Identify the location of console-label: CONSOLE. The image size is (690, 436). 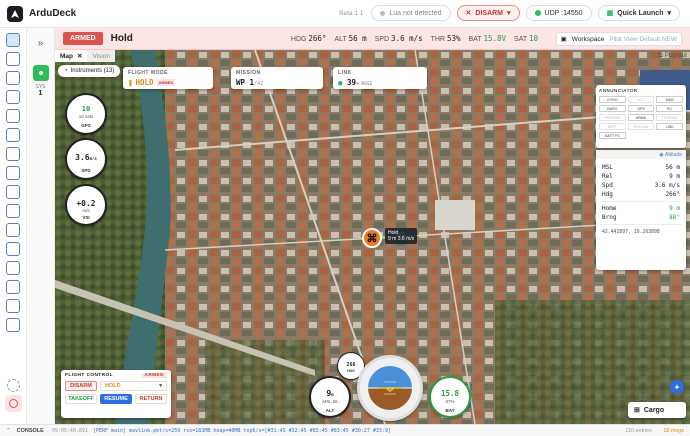
(30, 430).